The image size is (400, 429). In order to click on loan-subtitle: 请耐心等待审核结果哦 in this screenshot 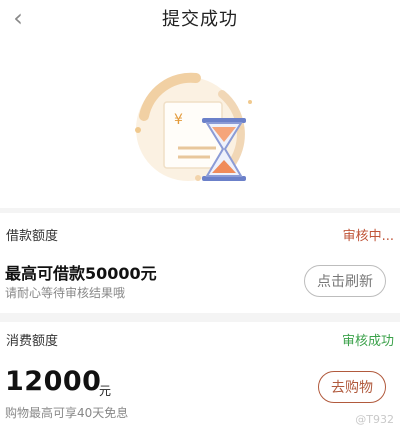, I will do `click(65, 293)`.